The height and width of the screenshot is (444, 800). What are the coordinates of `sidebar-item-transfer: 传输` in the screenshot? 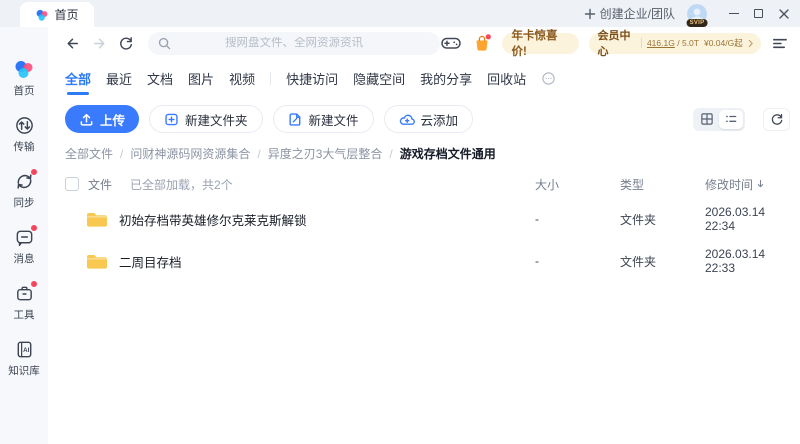 It's located at (24, 134).